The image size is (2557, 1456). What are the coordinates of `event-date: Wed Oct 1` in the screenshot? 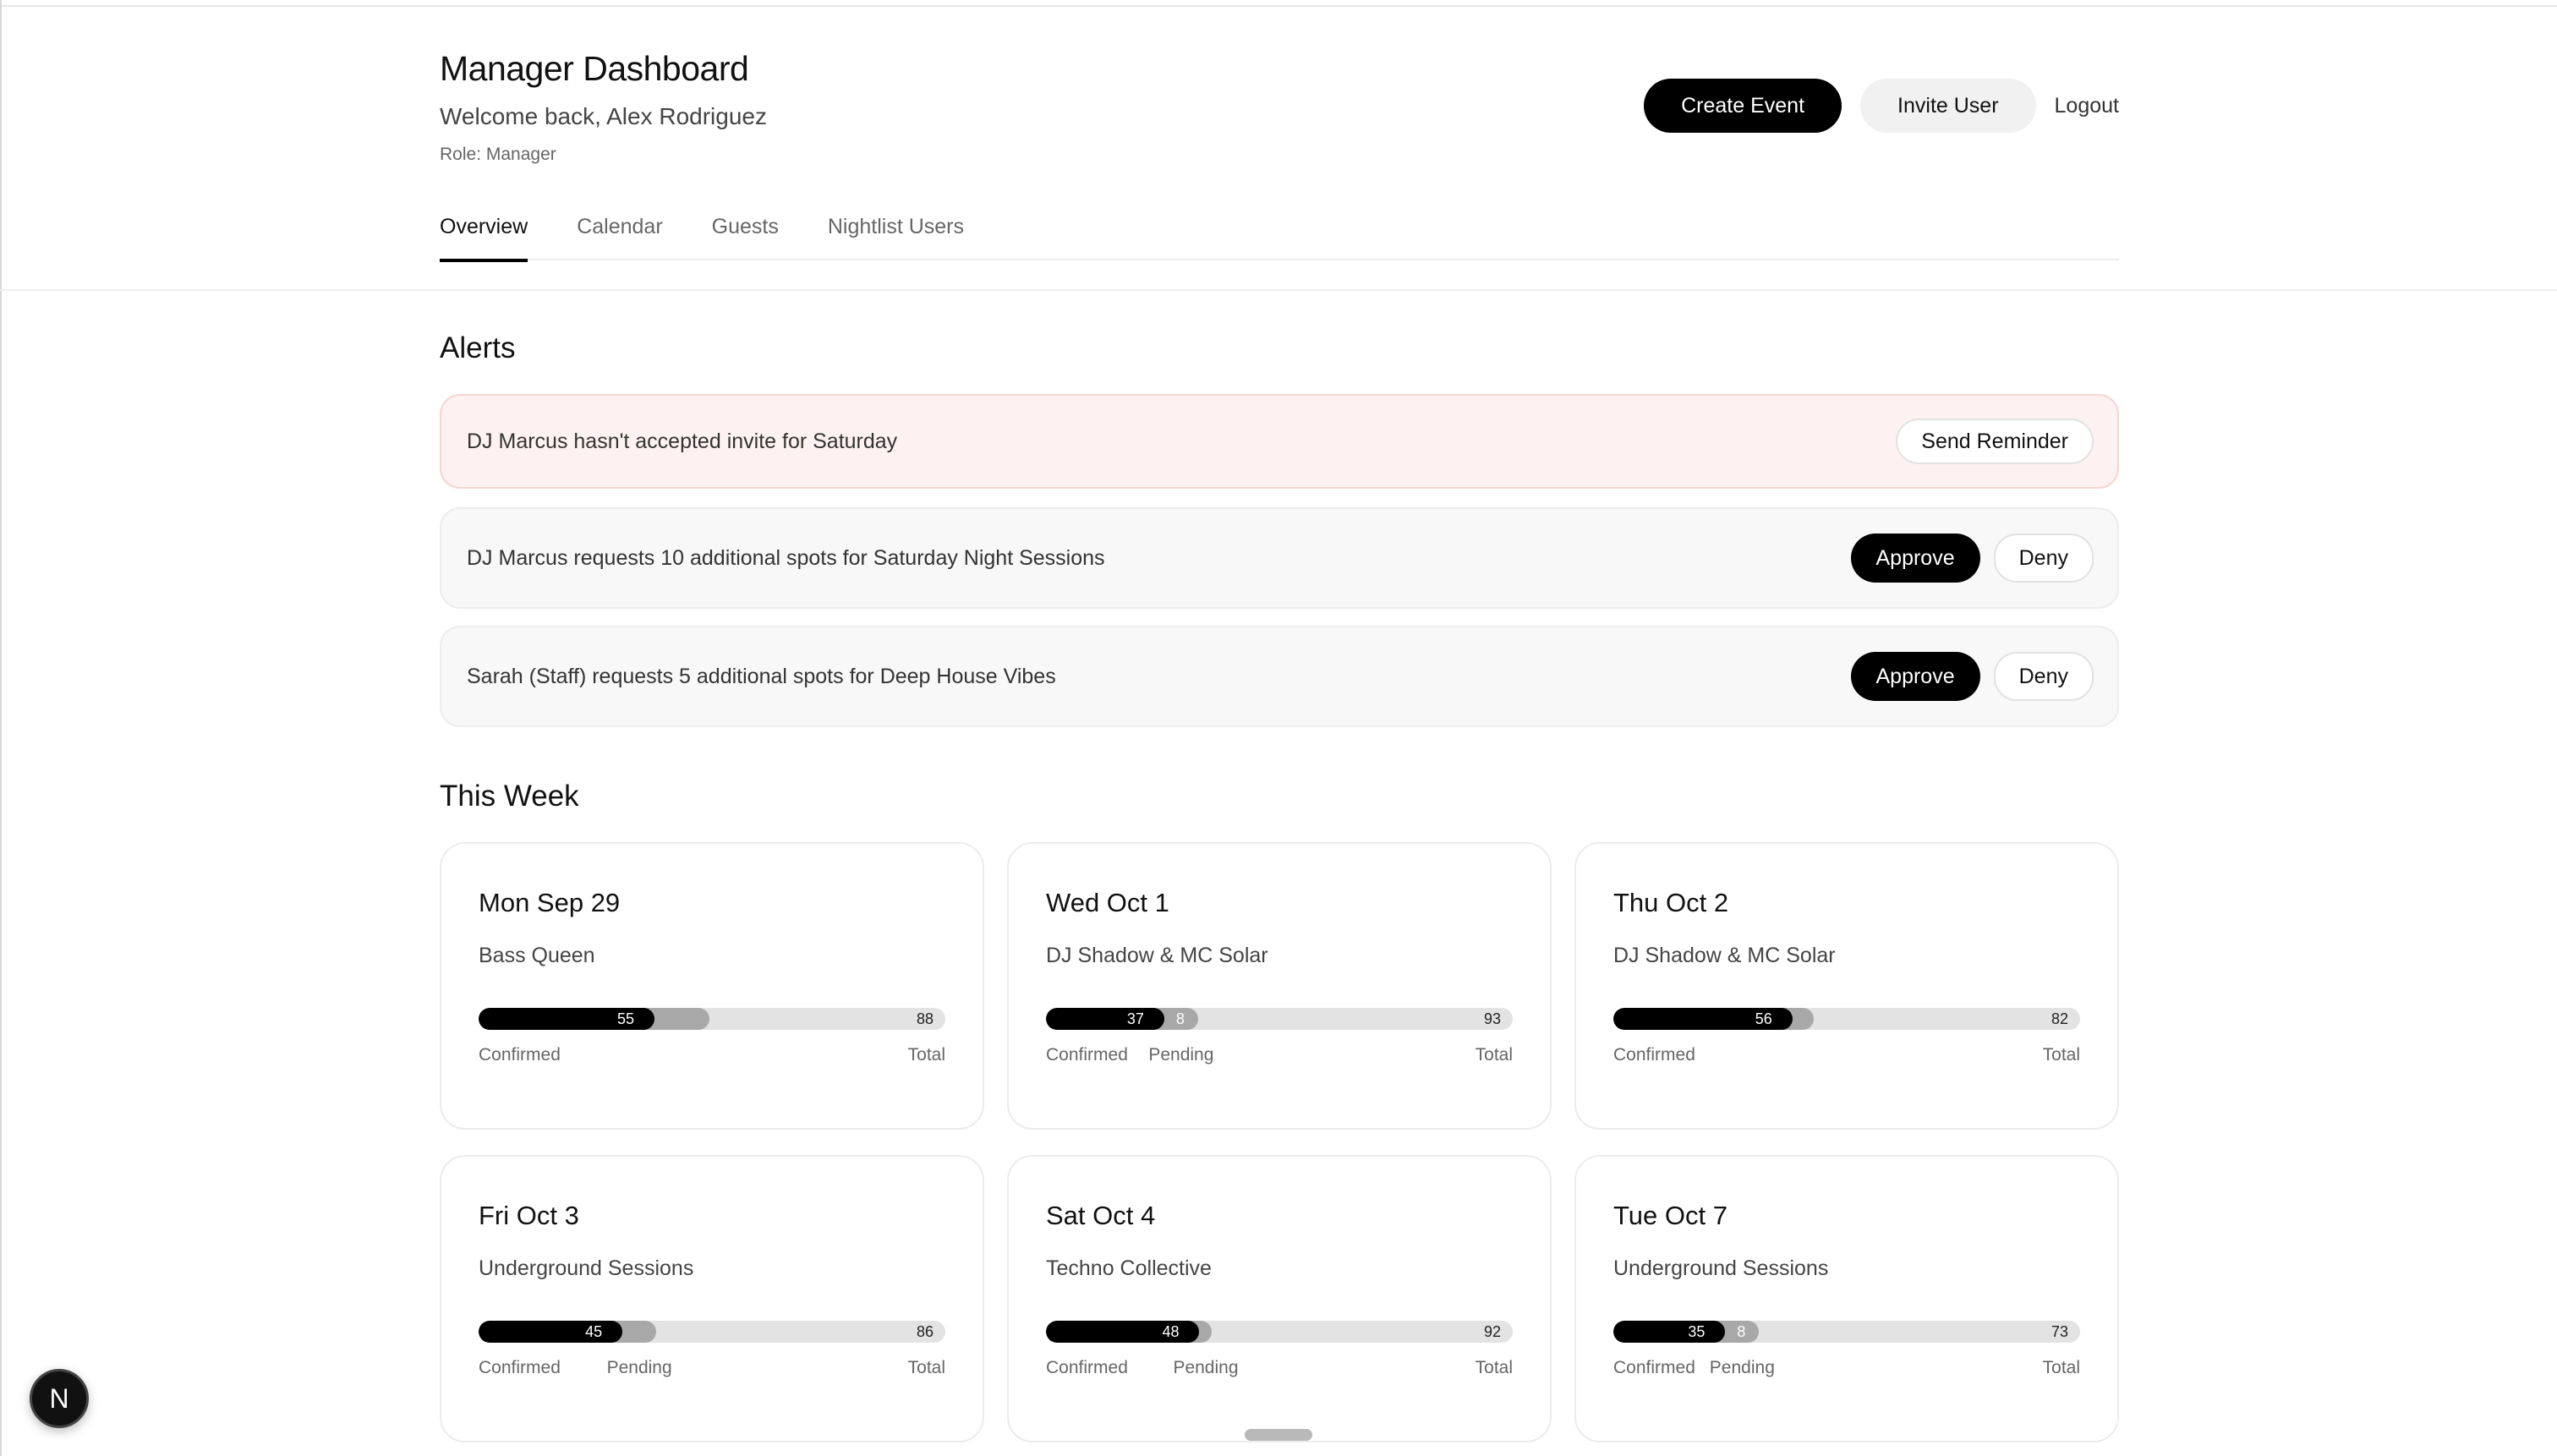 It's located at (1107, 902).